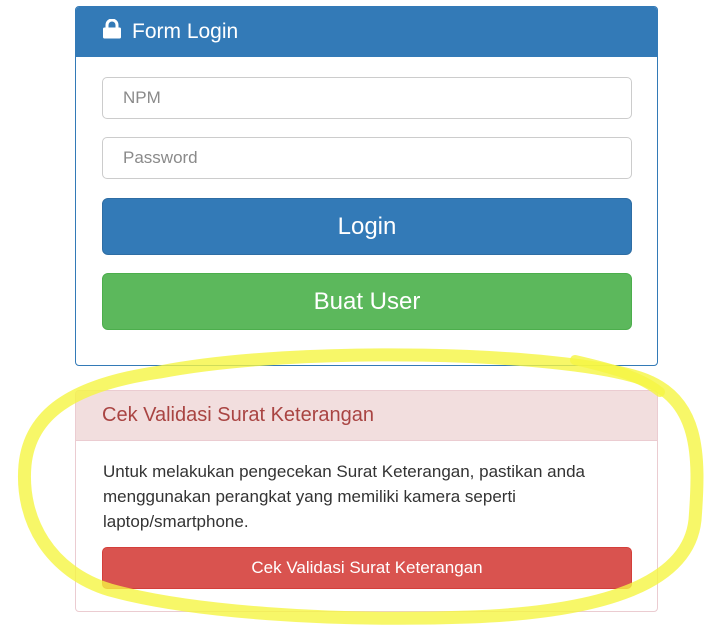 The width and height of the screenshot is (706, 627). Describe the element at coordinates (366, 416) in the screenshot. I see `validation-panel-title: Cek Validasi Surat Keterangan` at that location.